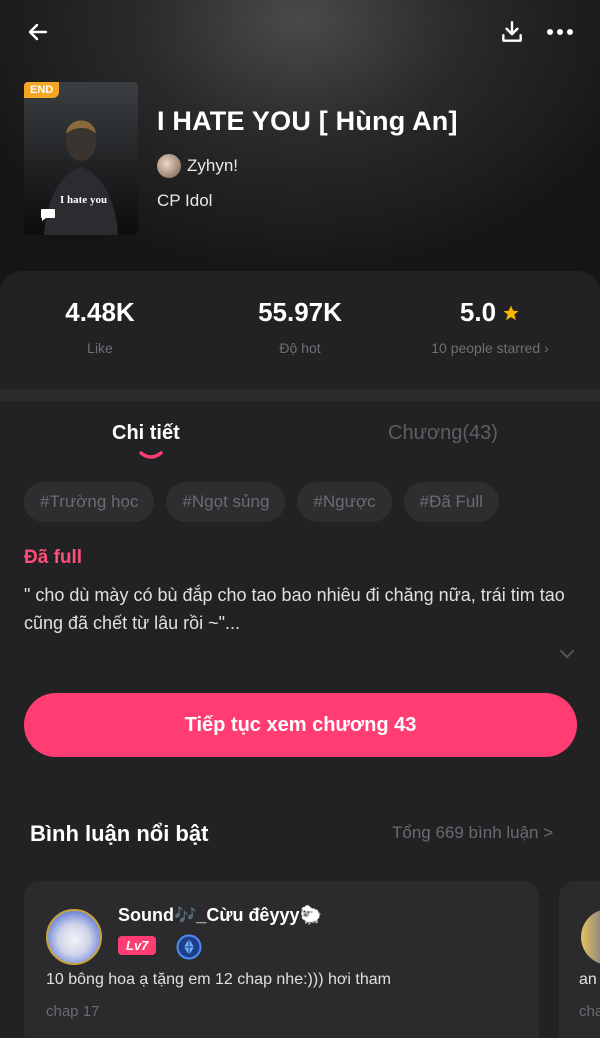 The width and height of the screenshot is (600, 1038). I want to click on comments-heading: Bình luận nổi bật, so click(119, 833).